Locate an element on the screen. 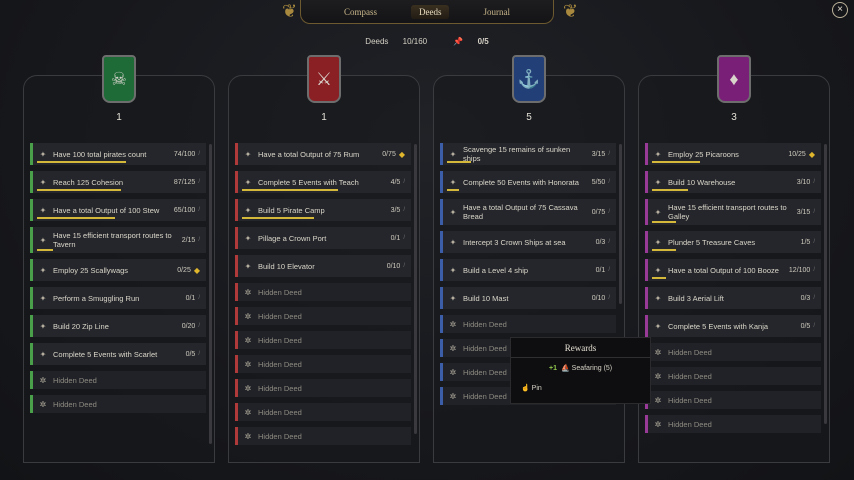  deed-progress: 3/15 is located at coordinates (598, 154).